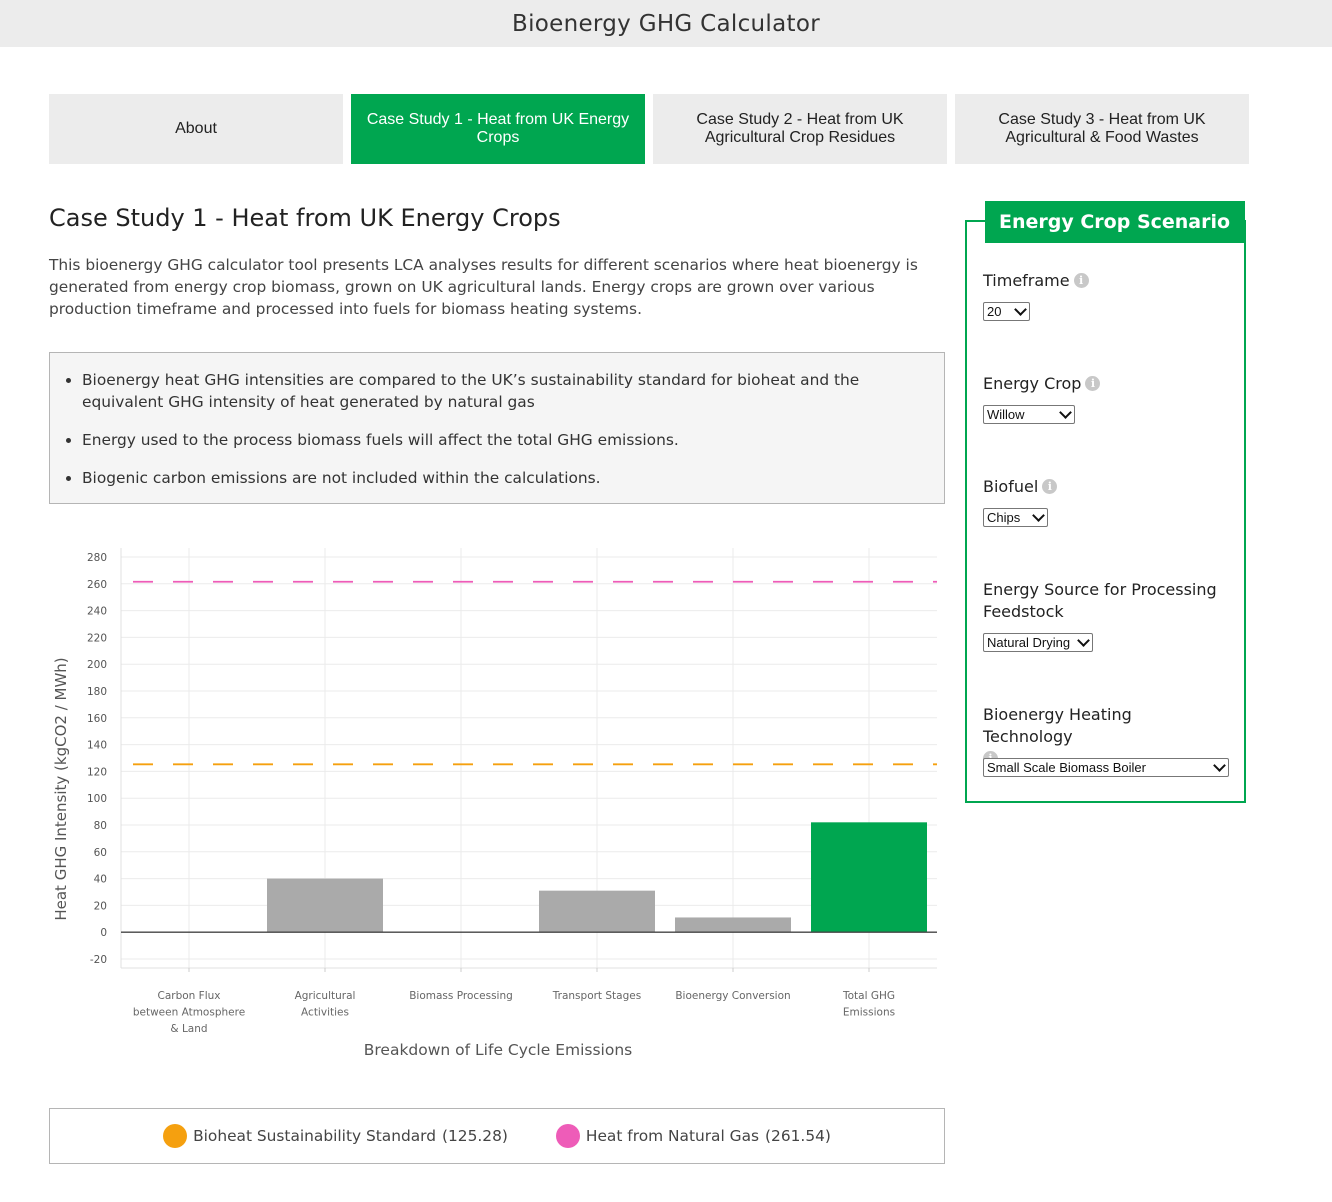 This screenshot has width=1332, height=1202. I want to click on select-value: 20, so click(994, 311).